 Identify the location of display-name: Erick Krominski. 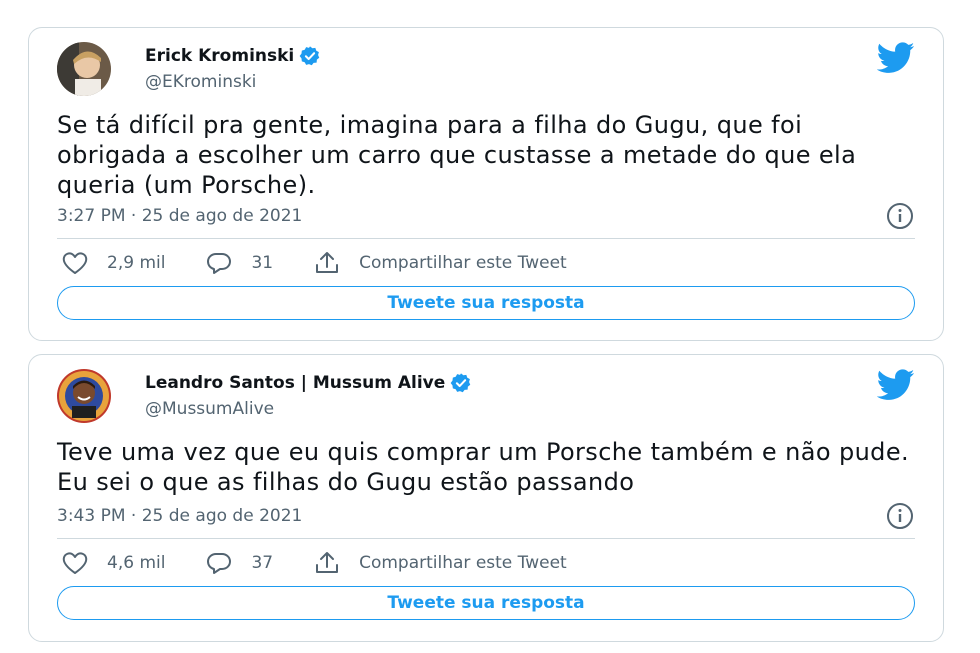
(219, 56).